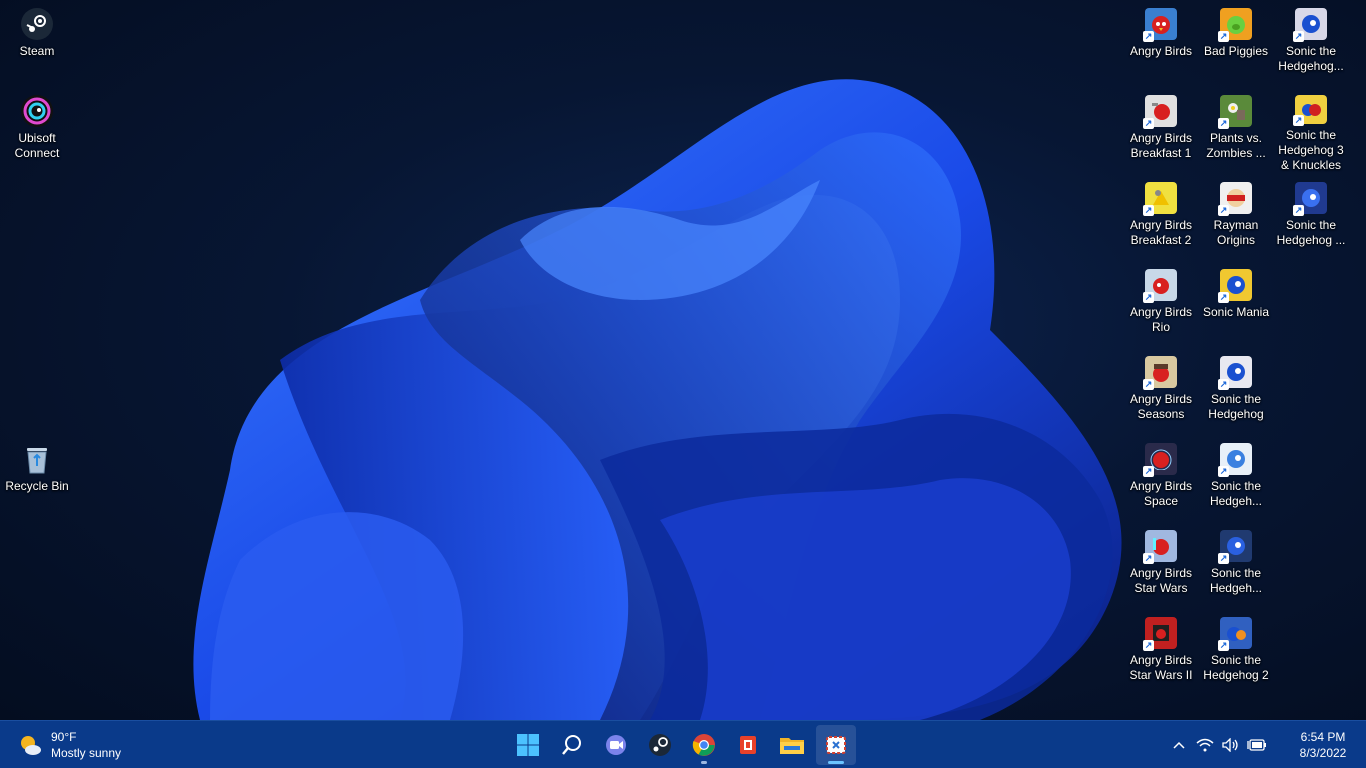  I want to click on speaker-icon, so click(1230, 744).